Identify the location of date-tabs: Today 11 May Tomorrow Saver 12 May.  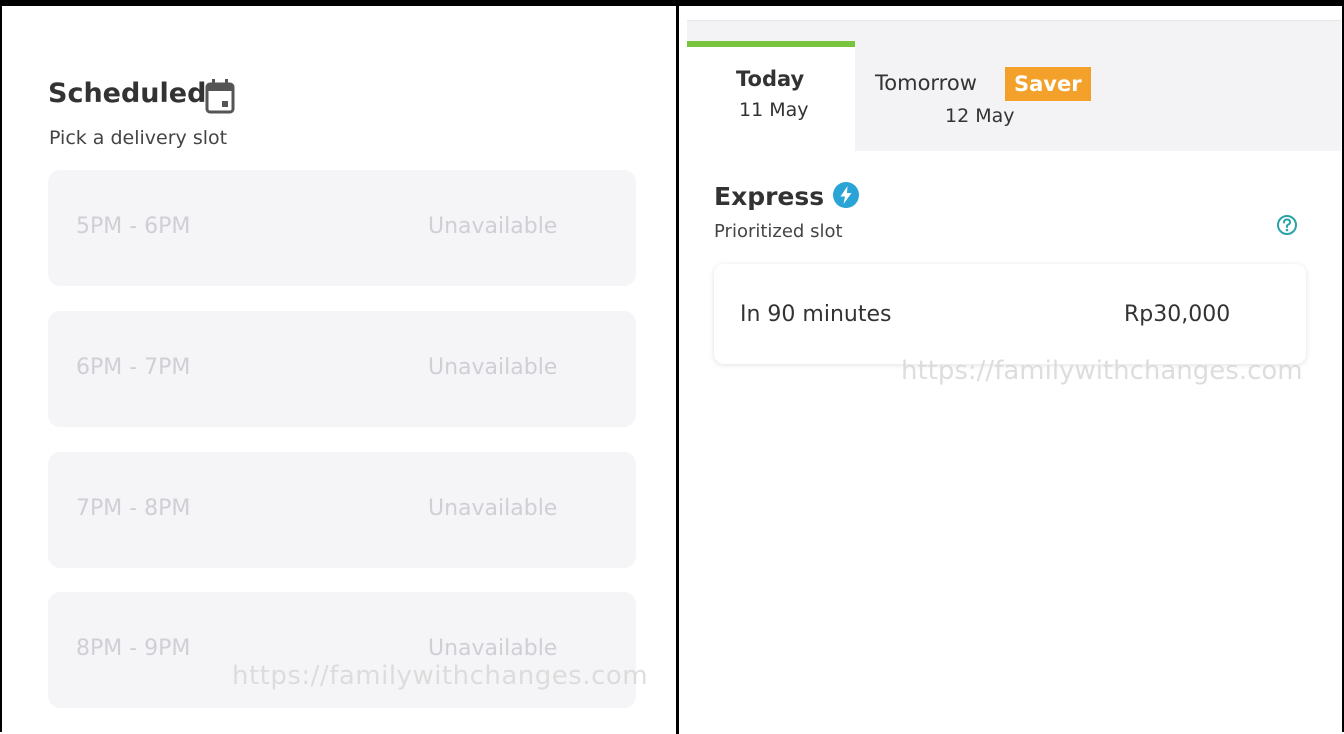
(1014, 85).